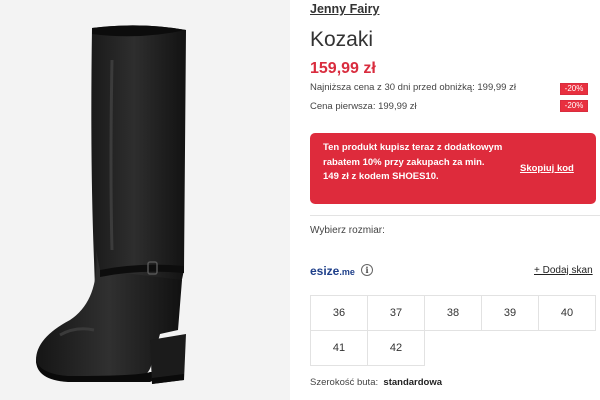 The height and width of the screenshot is (400, 600). What do you see at coordinates (396, 348) in the screenshot?
I see `size-option: 42` at bounding box center [396, 348].